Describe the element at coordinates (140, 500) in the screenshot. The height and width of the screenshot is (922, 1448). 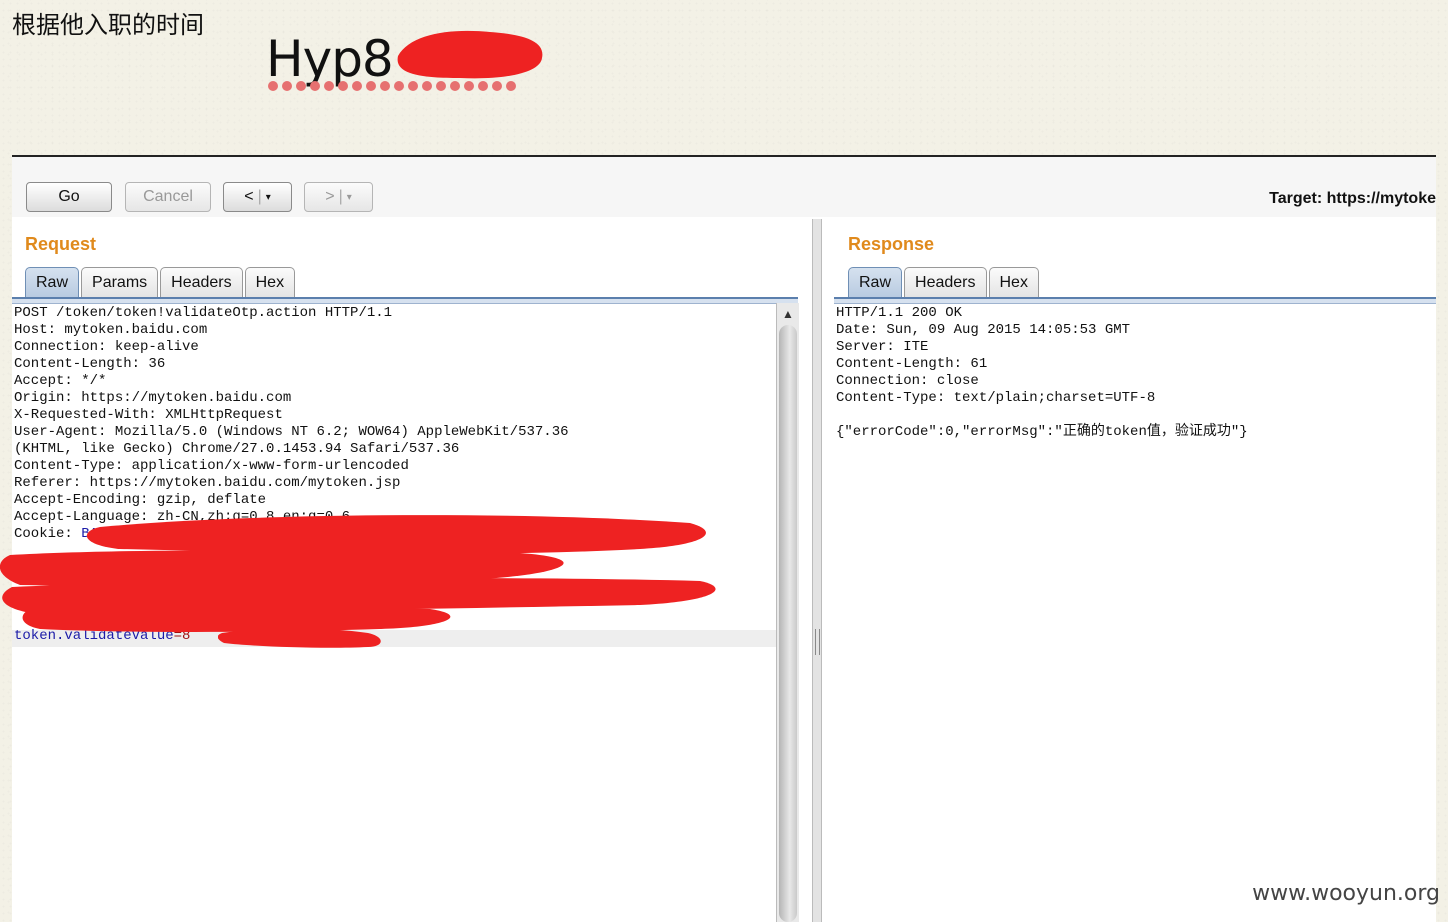
I see `request-line: Accept-Encoding: gzip, deflate` at that location.